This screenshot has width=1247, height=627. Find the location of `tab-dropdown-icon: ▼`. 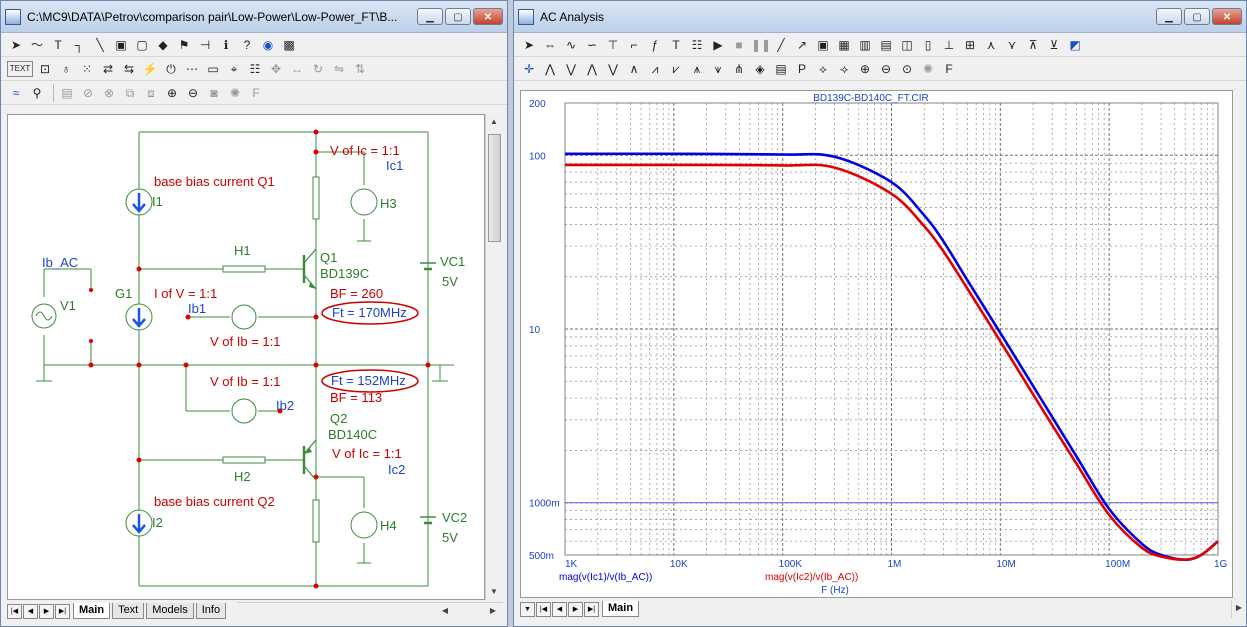

tab-dropdown-icon: ▼ is located at coordinates (527, 609).